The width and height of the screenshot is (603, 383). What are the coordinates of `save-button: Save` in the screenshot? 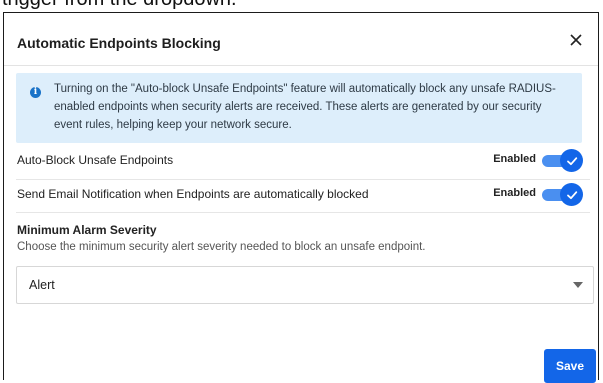 It's located at (570, 366).